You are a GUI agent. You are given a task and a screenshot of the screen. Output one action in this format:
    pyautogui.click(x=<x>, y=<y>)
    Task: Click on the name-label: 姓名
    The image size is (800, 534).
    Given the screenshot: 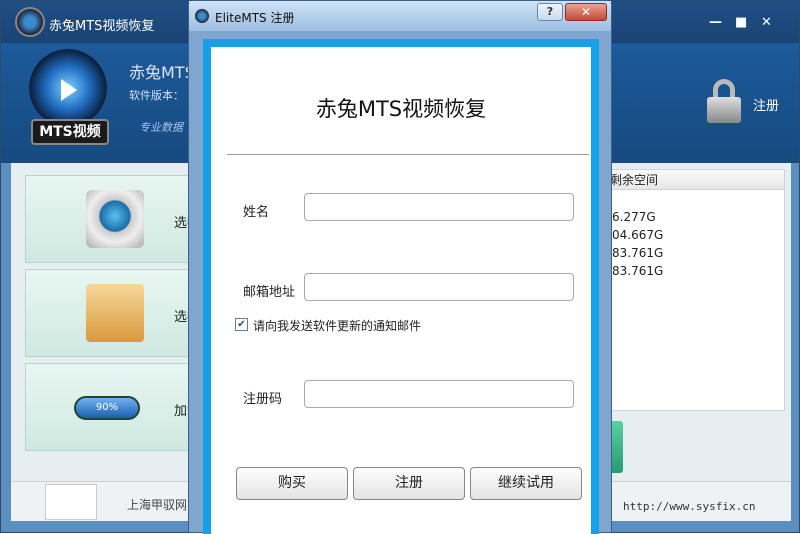 What is the action you would take?
    pyautogui.click(x=256, y=212)
    